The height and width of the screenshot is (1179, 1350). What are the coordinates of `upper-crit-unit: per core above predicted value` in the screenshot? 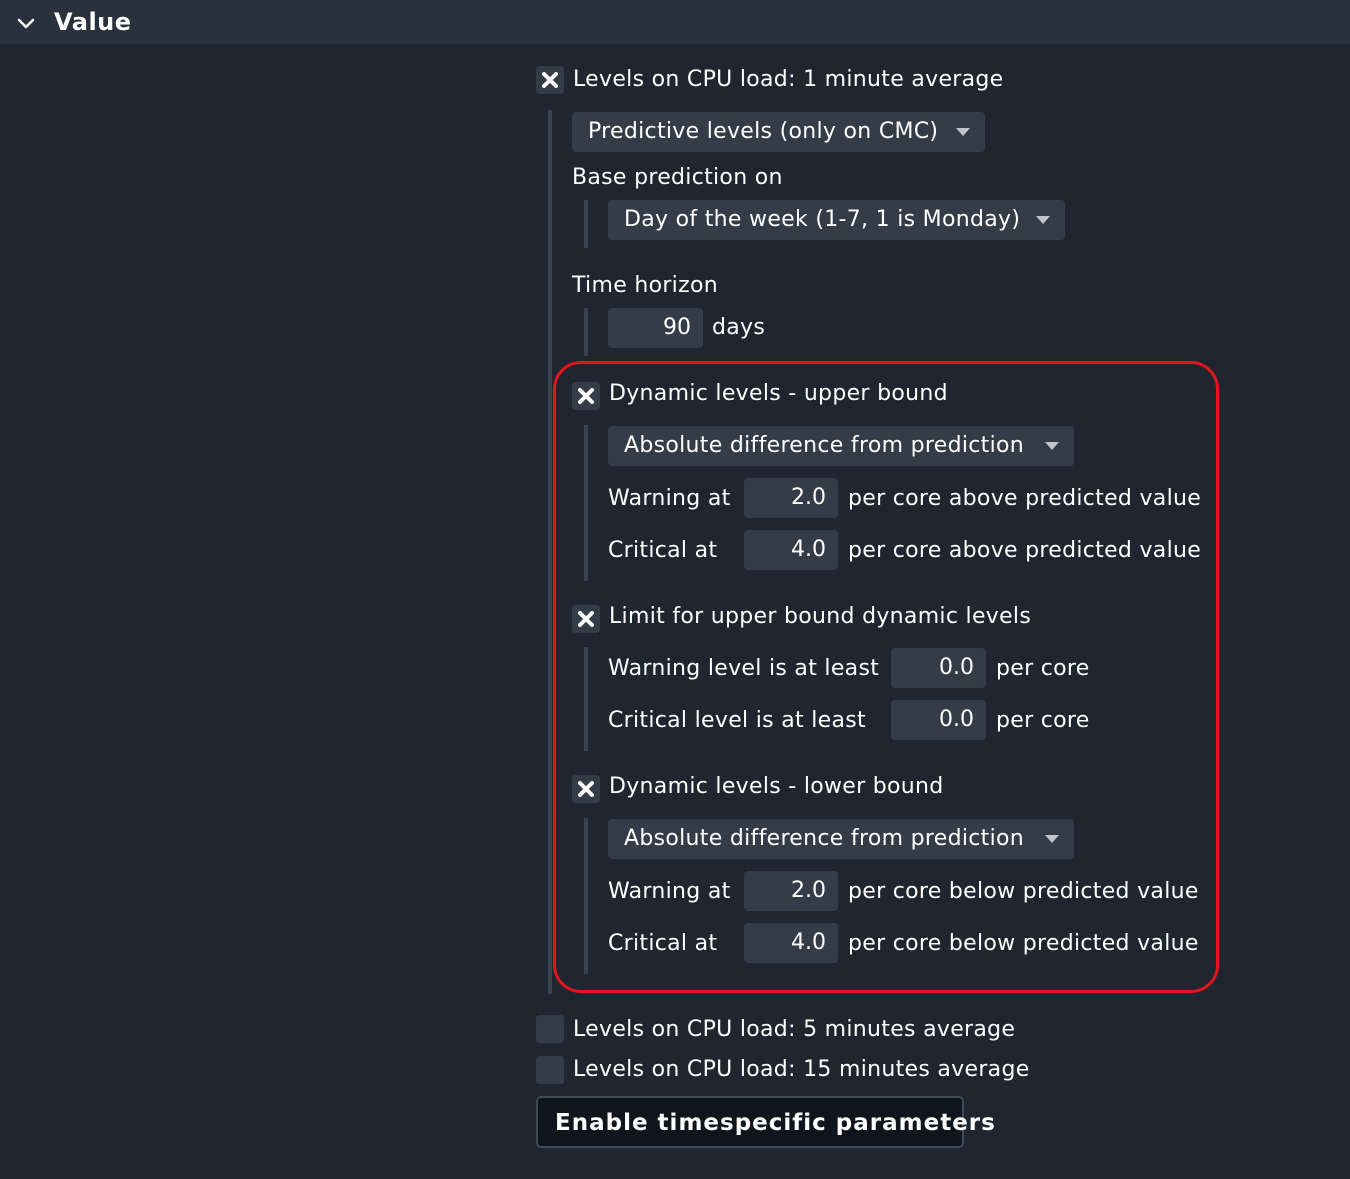 It's located at (1025, 550).